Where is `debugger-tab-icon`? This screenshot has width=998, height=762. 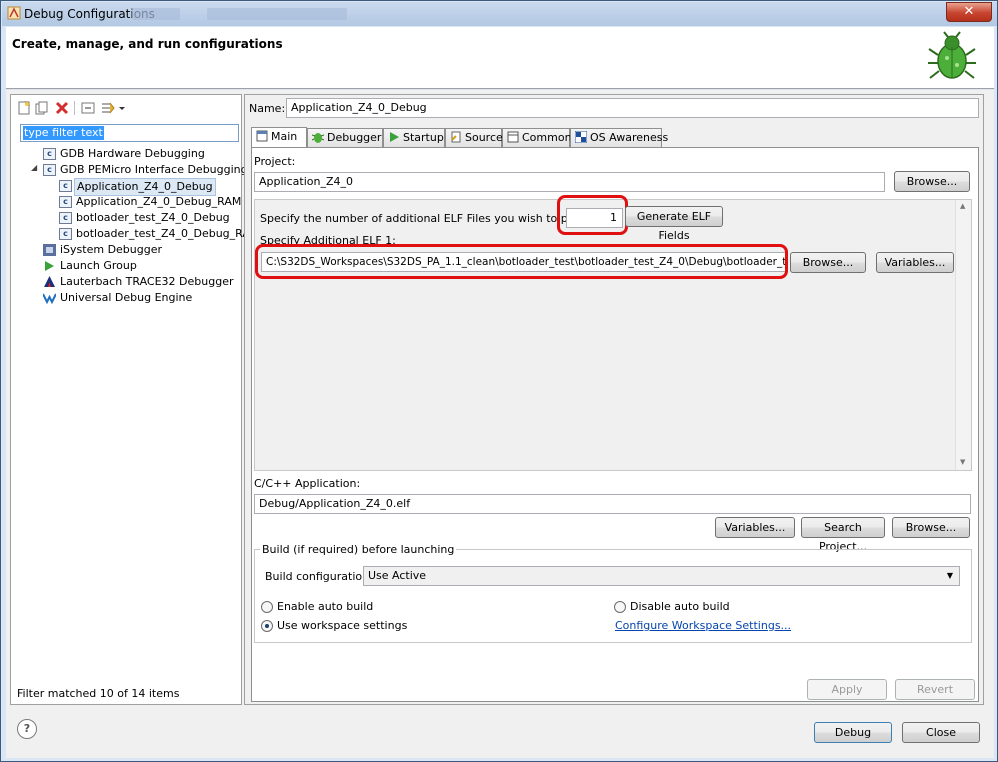 debugger-tab-icon is located at coordinates (318, 138).